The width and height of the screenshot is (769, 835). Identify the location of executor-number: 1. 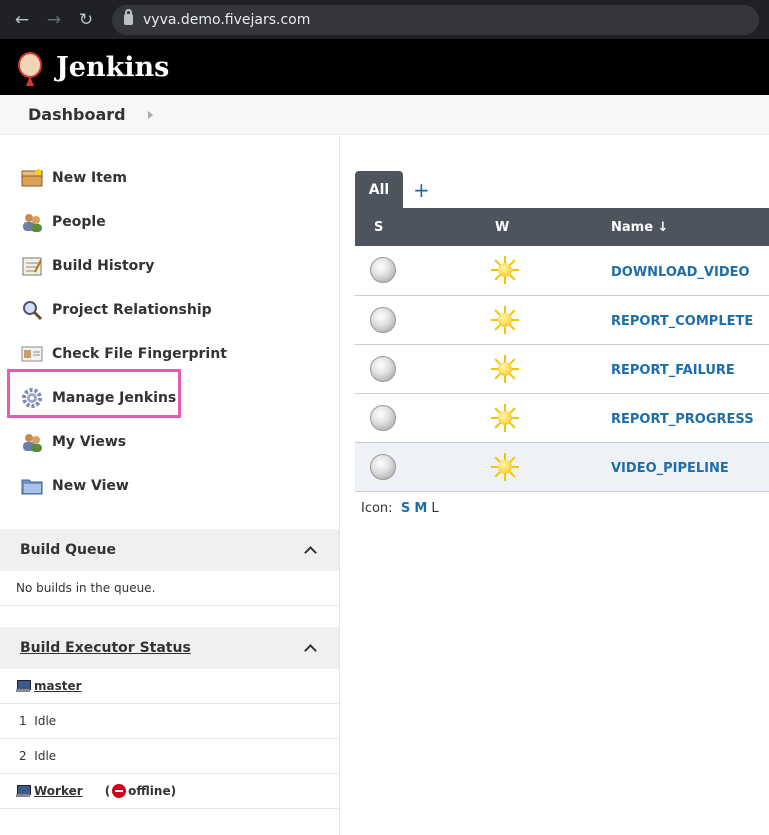
(23, 721).